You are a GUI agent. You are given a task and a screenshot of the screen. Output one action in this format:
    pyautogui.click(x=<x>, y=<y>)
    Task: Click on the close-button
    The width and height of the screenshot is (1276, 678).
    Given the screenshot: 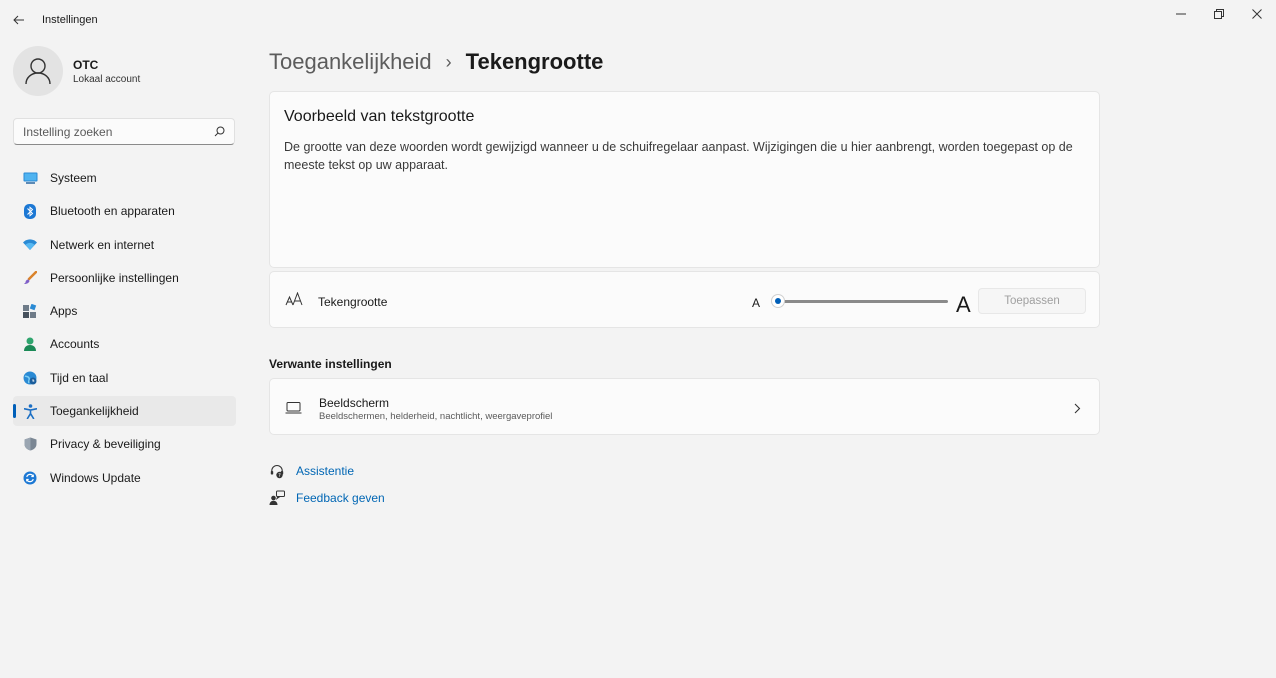 What is the action you would take?
    pyautogui.click(x=1257, y=14)
    